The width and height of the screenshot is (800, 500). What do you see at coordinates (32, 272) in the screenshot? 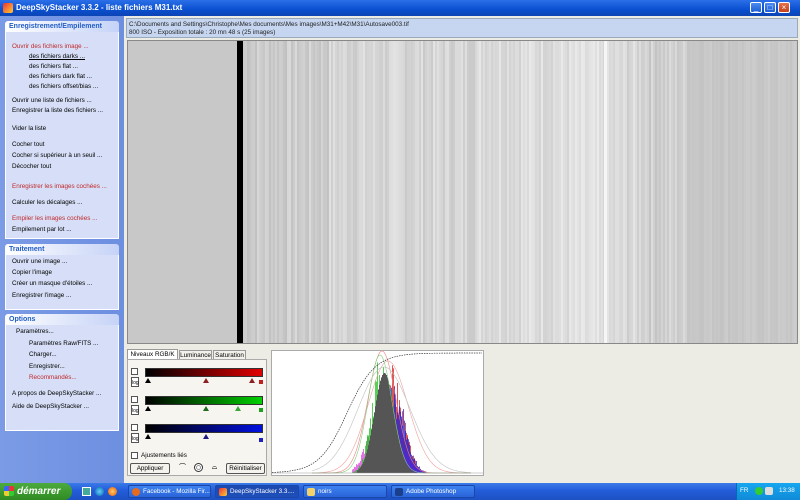
I see `copy-image-link: Copier l'image` at bounding box center [32, 272].